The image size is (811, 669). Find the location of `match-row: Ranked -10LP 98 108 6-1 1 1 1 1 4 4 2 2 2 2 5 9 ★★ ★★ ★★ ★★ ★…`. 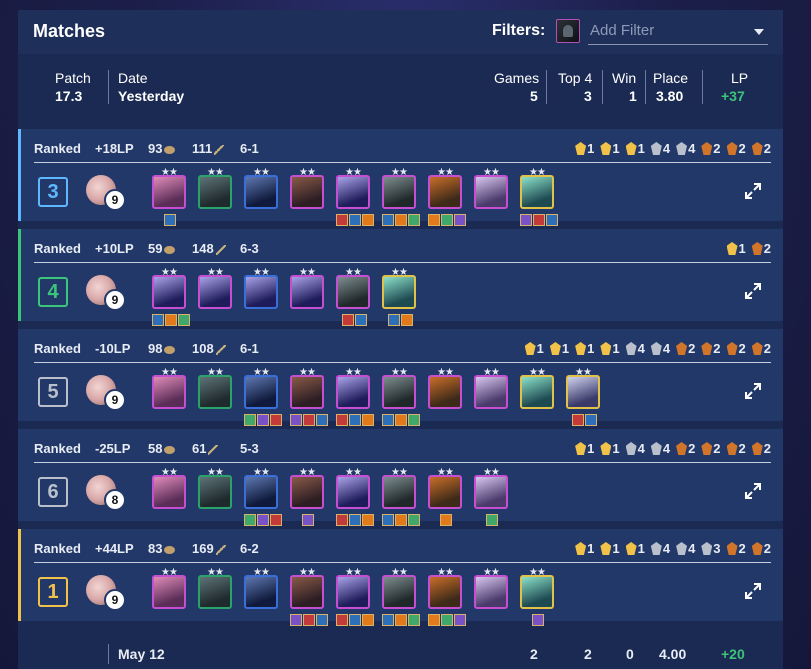

match-row: Ranked -10LP 98 108 6-1 1 1 1 1 4 4 2 2 2 2 5 9 ★★ ★★ ★★ ★★ ★… is located at coordinates (400, 377).